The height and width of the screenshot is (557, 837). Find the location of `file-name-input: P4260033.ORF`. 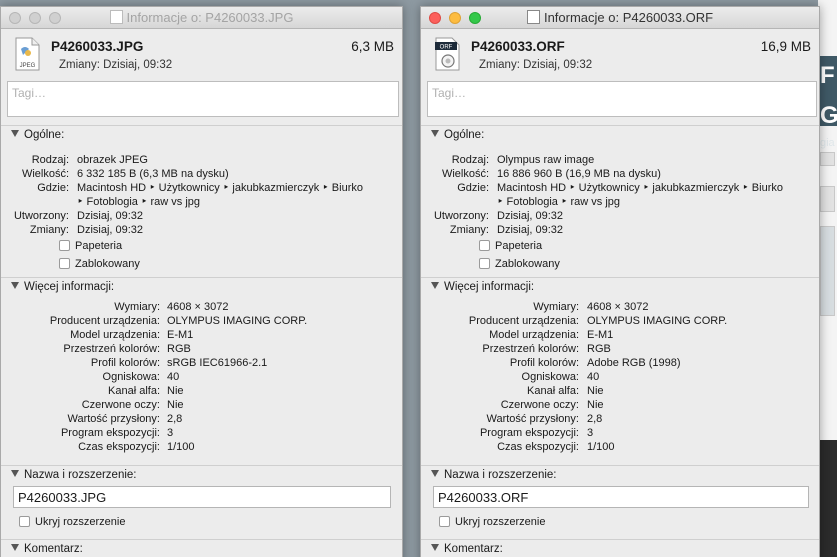

file-name-input: P4260033.ORF is located at coordinates (621, 497).